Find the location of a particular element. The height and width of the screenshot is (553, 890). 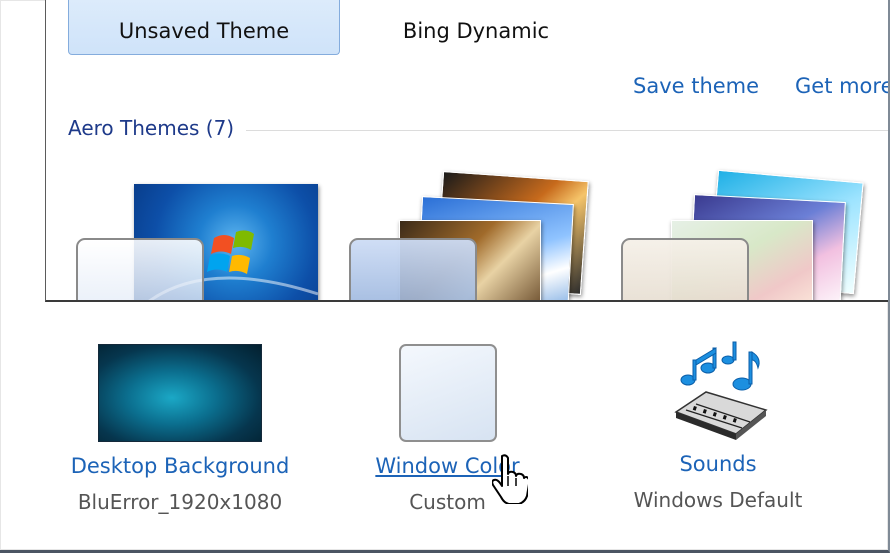

theme-unsaved-label: Unsaved Theme is located at coordinates (204, 31).